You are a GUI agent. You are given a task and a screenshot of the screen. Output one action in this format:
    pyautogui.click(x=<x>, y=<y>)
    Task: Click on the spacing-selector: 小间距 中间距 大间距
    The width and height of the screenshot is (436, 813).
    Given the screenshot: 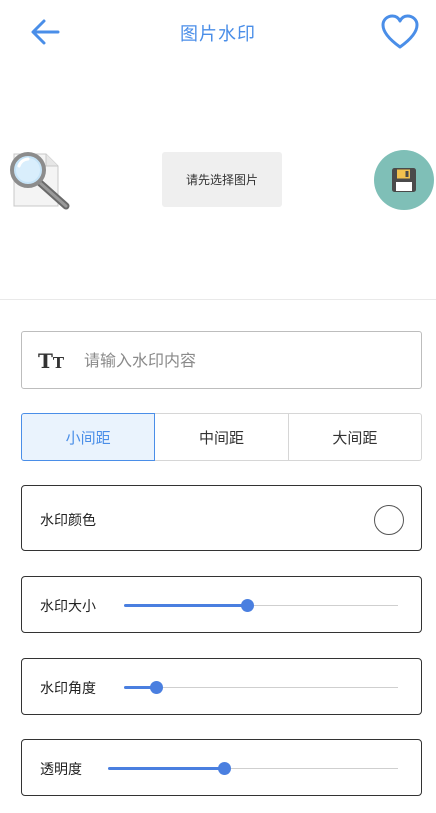 What is the action you would take?
    pyautogui.click(x=221, y=437)
    